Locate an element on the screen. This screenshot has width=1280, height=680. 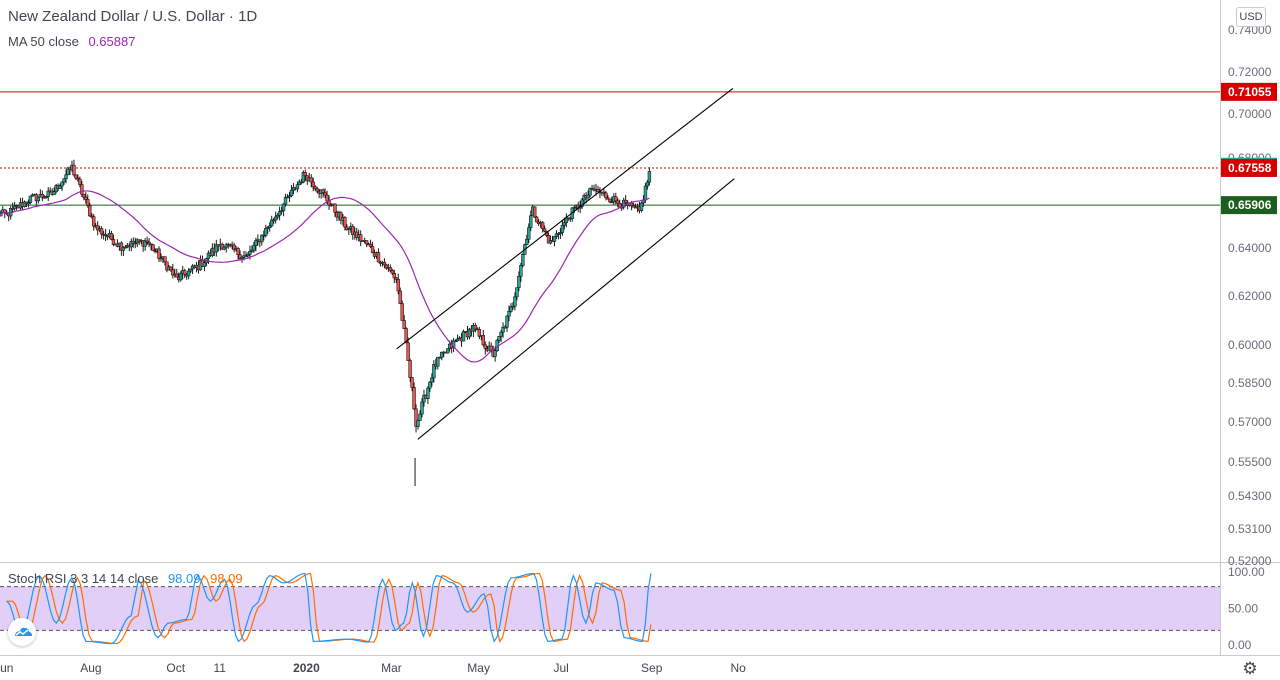
channel-upper-line is located at coordinates (565, 218).